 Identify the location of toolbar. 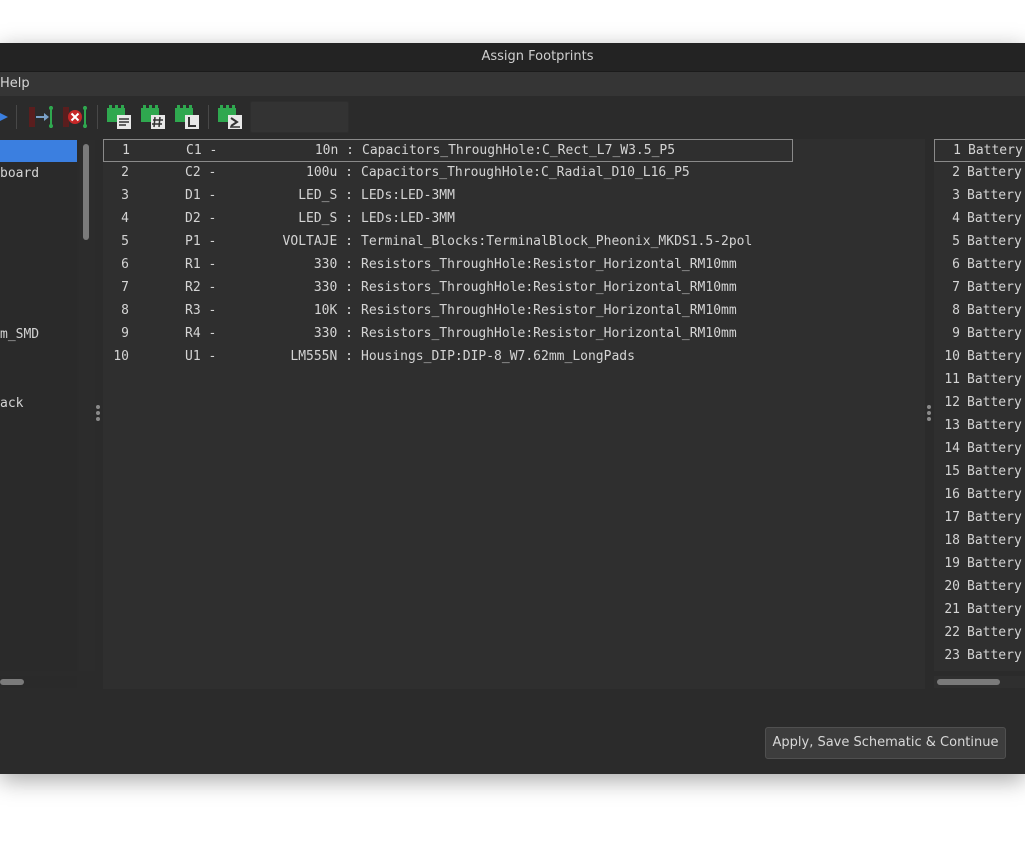
(512, 117).